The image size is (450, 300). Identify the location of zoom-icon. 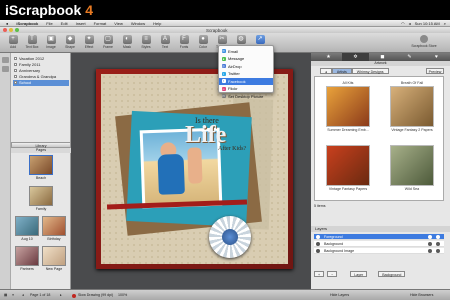
(17, 30).